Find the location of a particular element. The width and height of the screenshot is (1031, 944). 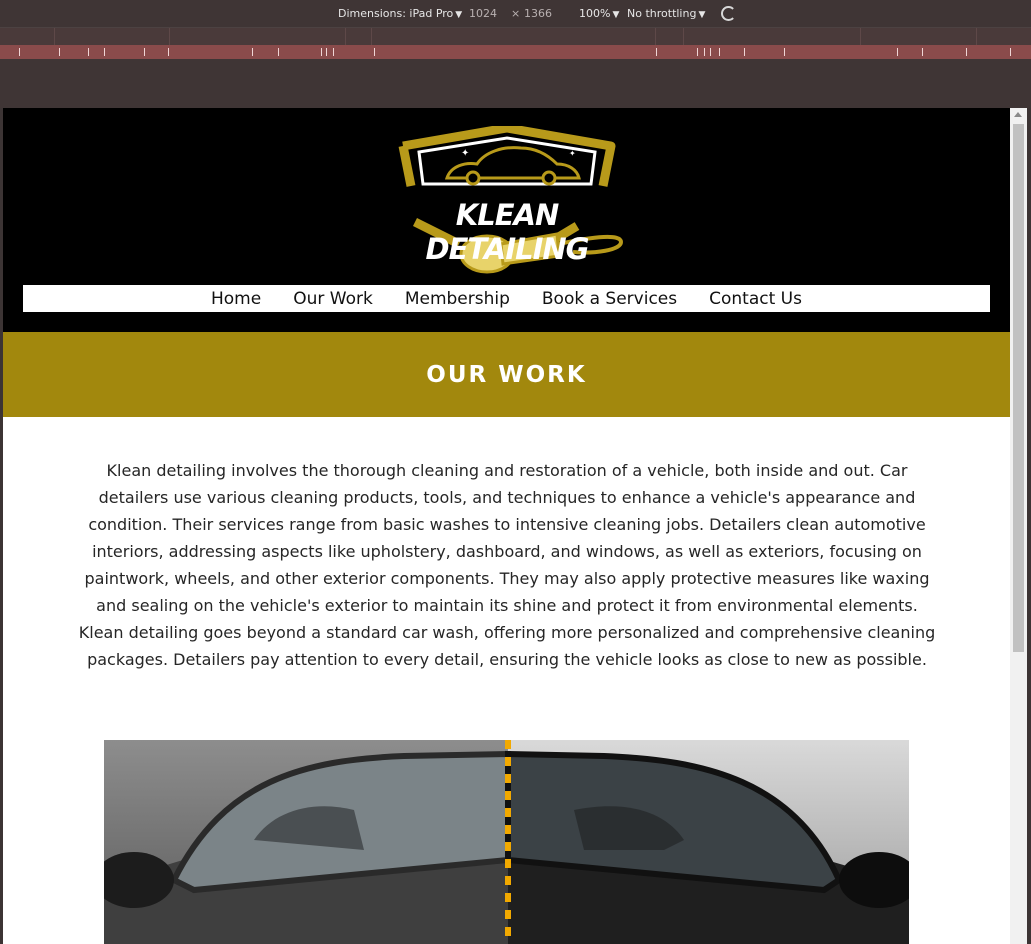

throttle-label: No throttling is located at coordinates (662, 13).